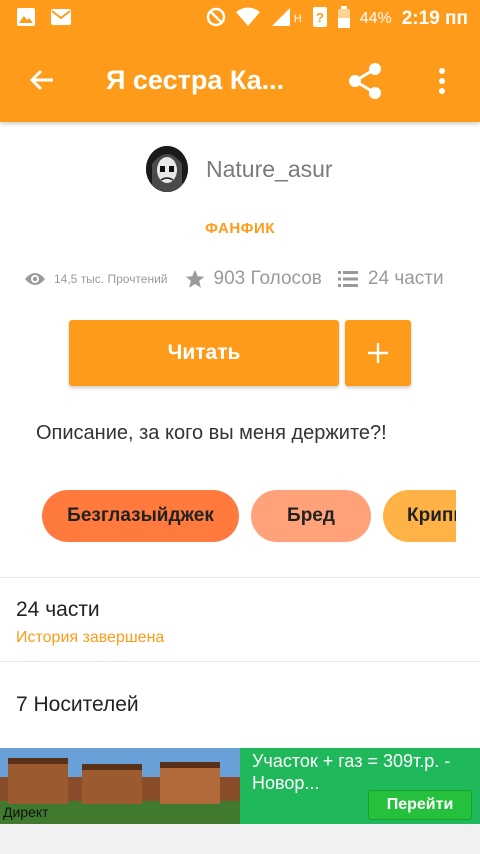 This screenshot has width=480, height=854. What do you see at coordinates (211, 433) in the screenshot?
I see `story-description: Описание, за кого вы меня держите?!` at bounding box center [211, 433].